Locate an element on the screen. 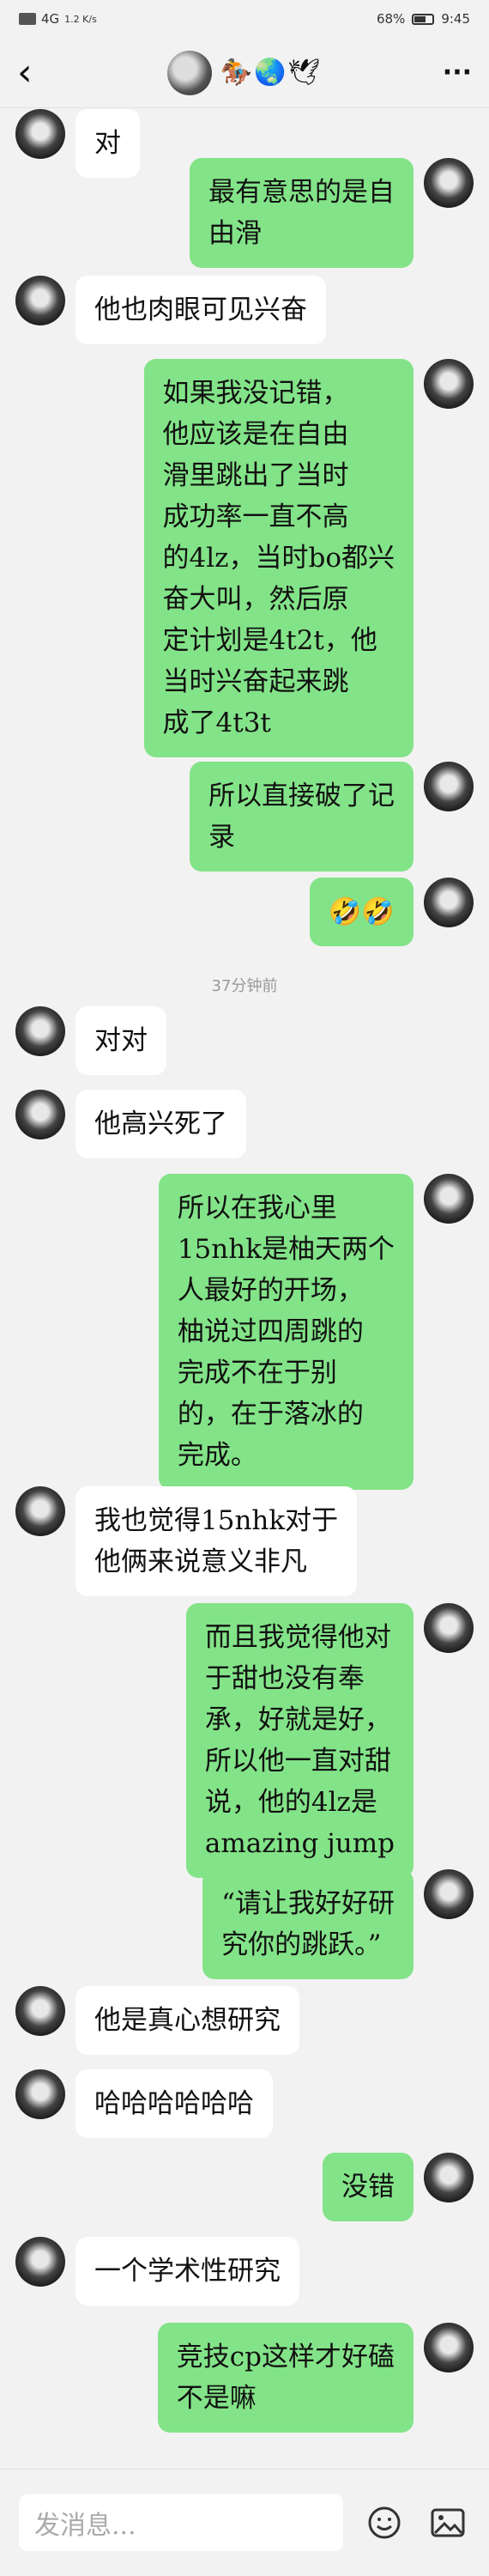 The height and width of the screenshot is (2576, 489). message-bubble: 他高兴死了 is located at coordinates (160, 1124).